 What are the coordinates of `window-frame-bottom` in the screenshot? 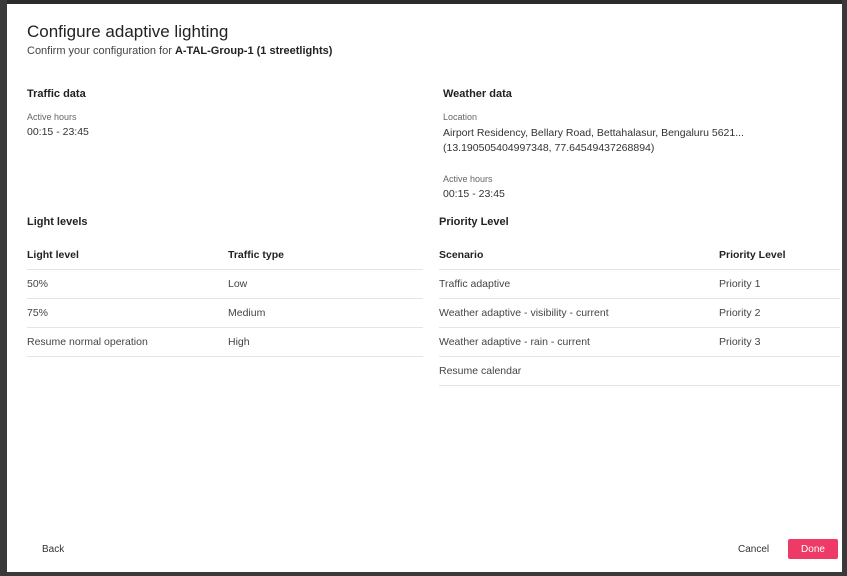 It's located at (423, 574).